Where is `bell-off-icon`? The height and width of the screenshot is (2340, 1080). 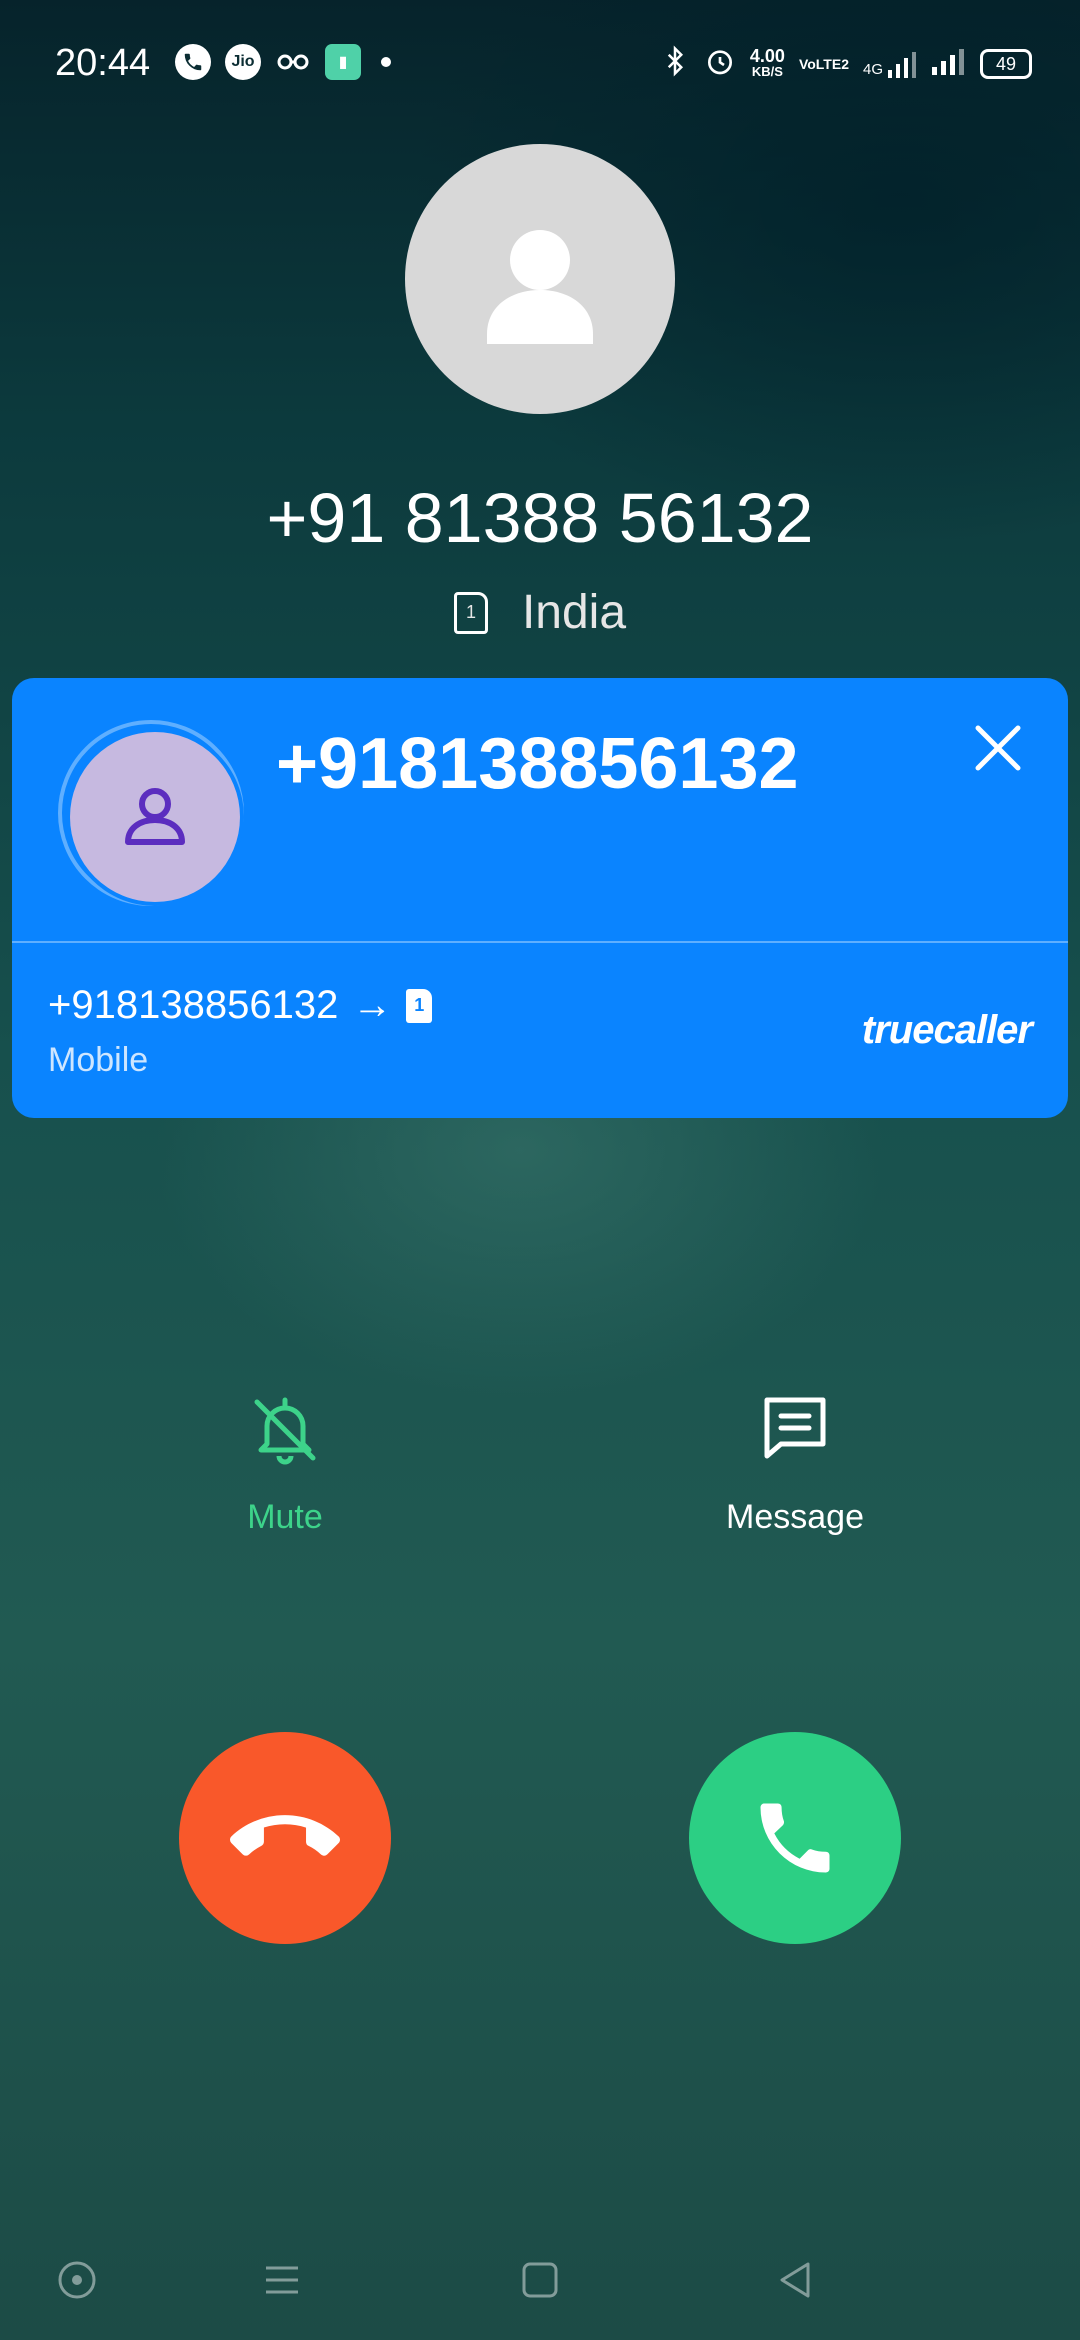
bell-off-icon is located at coordinates (285, 1428).